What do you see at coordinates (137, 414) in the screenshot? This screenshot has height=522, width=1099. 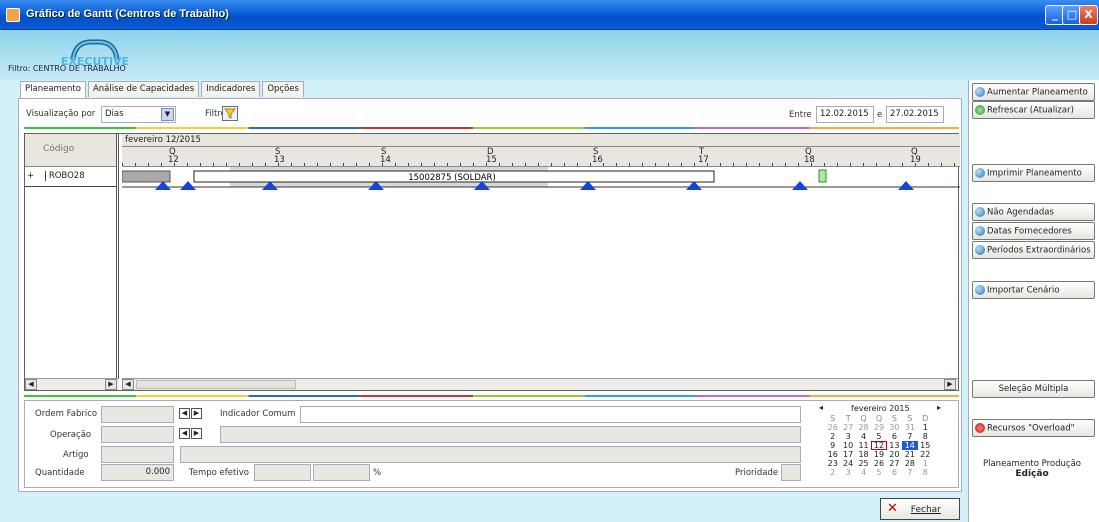 I see `ordem-fabrico-field` at bounding box center [137, 414].